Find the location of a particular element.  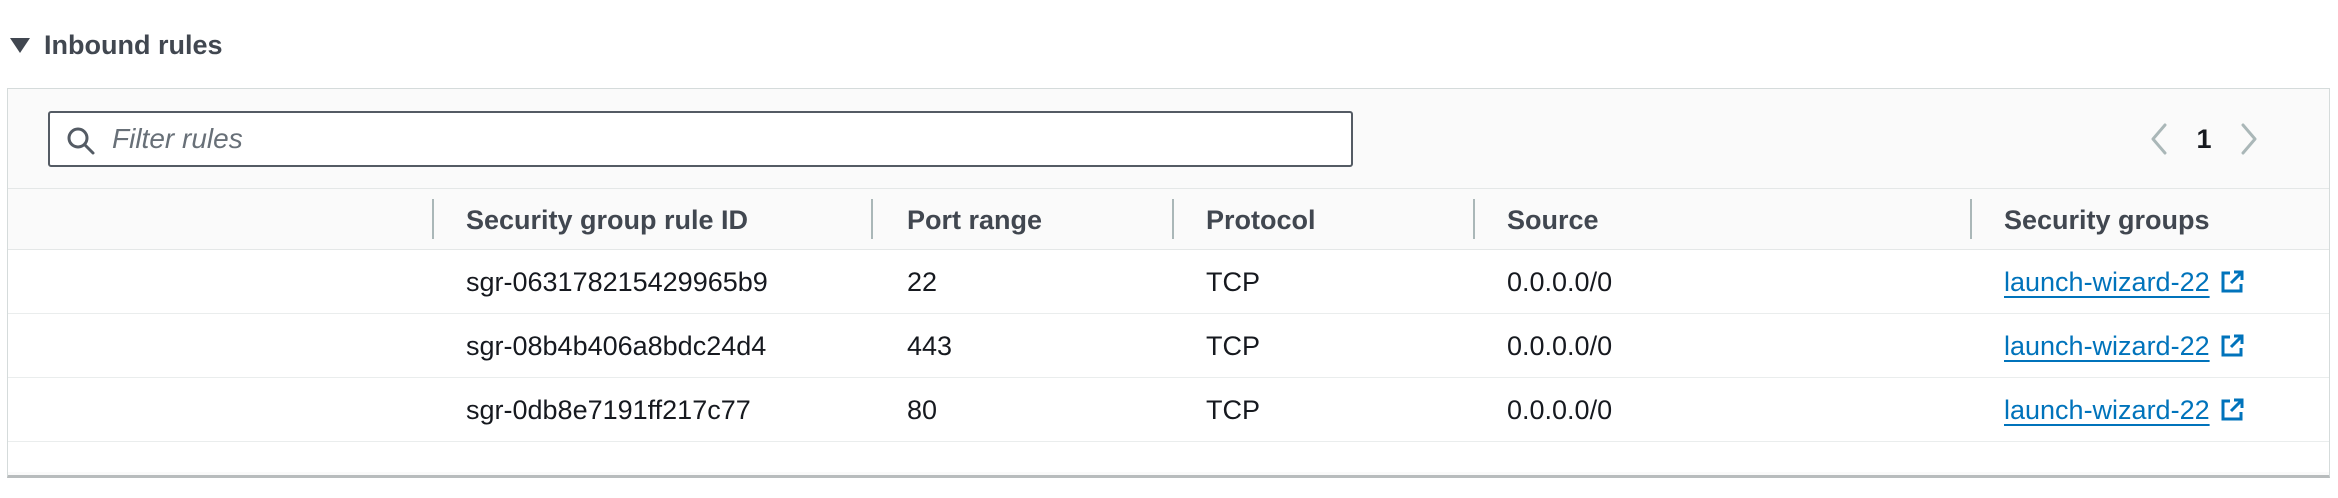

column-header-source: Source is located at coordinates (1553, 220).